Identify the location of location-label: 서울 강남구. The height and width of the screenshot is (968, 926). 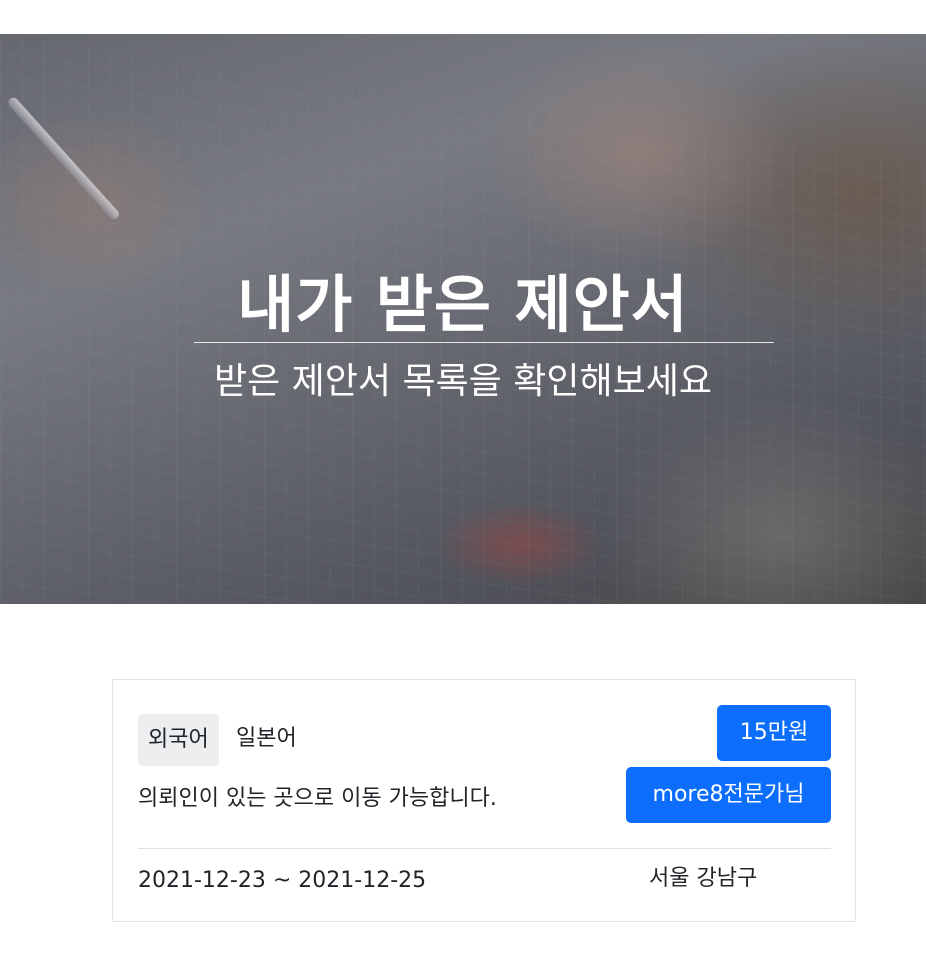
(703, 878).